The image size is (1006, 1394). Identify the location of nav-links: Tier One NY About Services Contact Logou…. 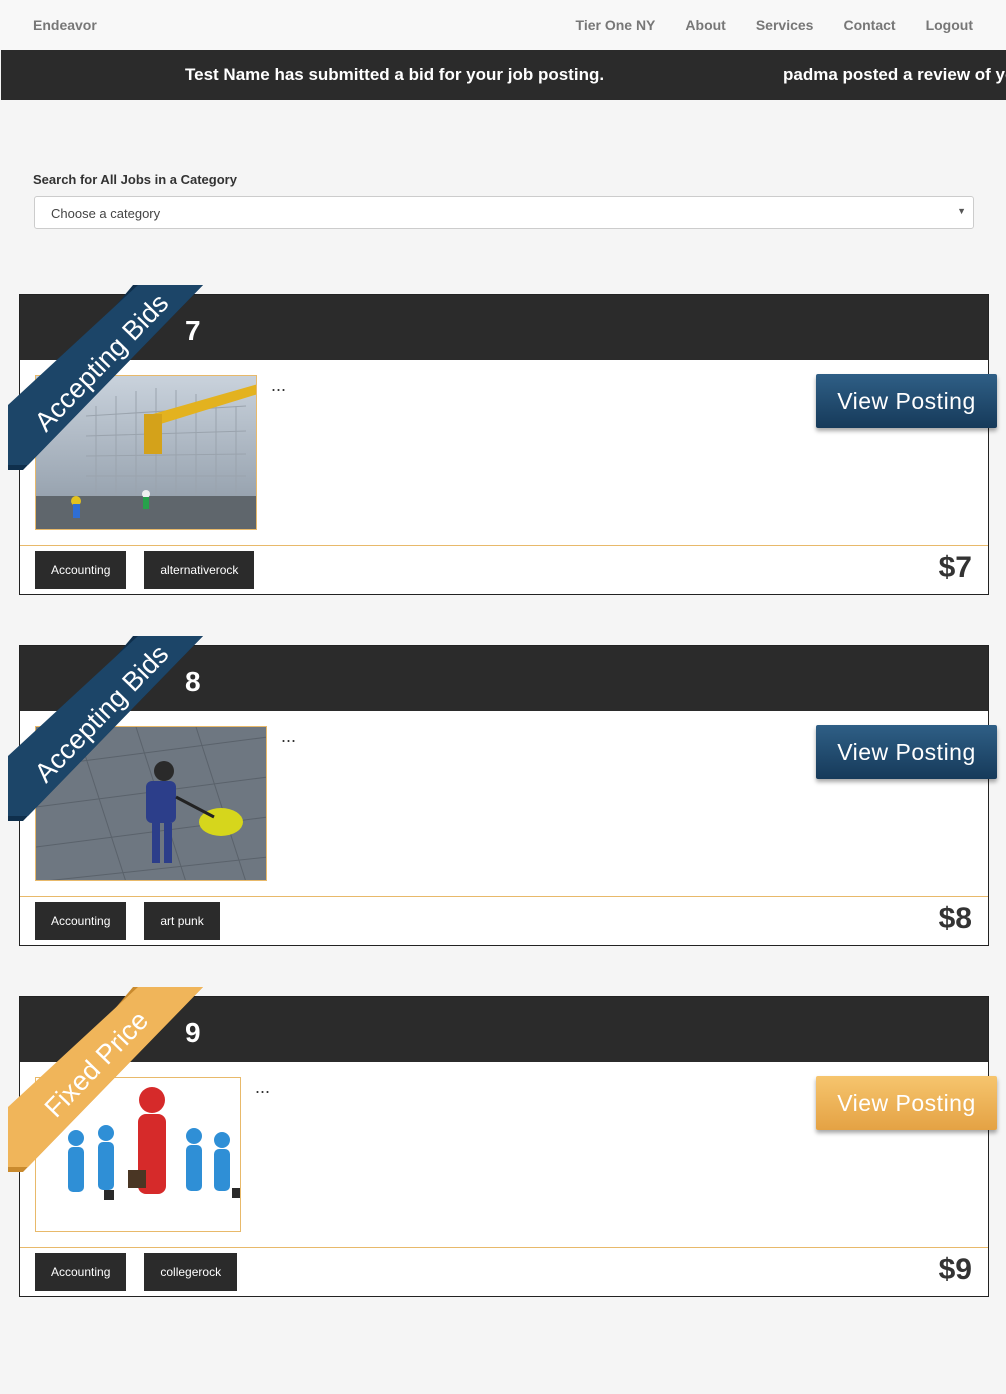
(774, 25).